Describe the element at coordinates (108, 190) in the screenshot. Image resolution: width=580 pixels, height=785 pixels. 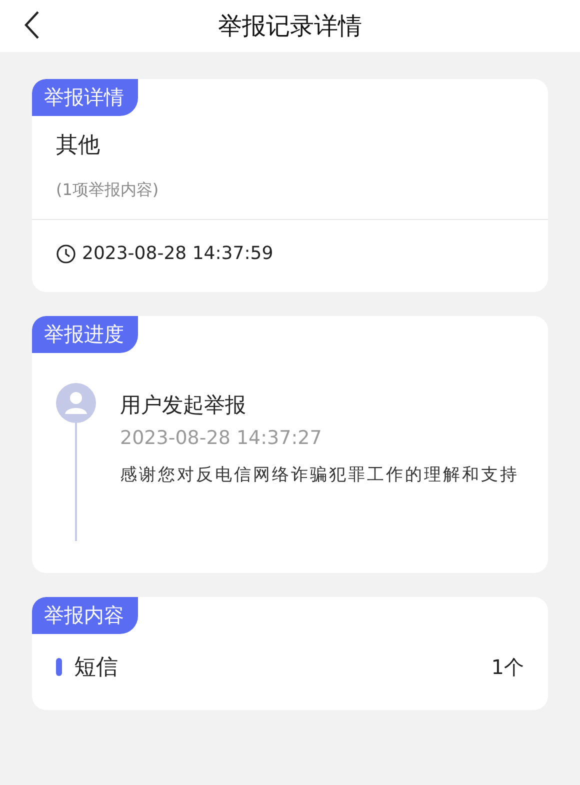
I see `report-count-note: (1项举报内容)` at that location.